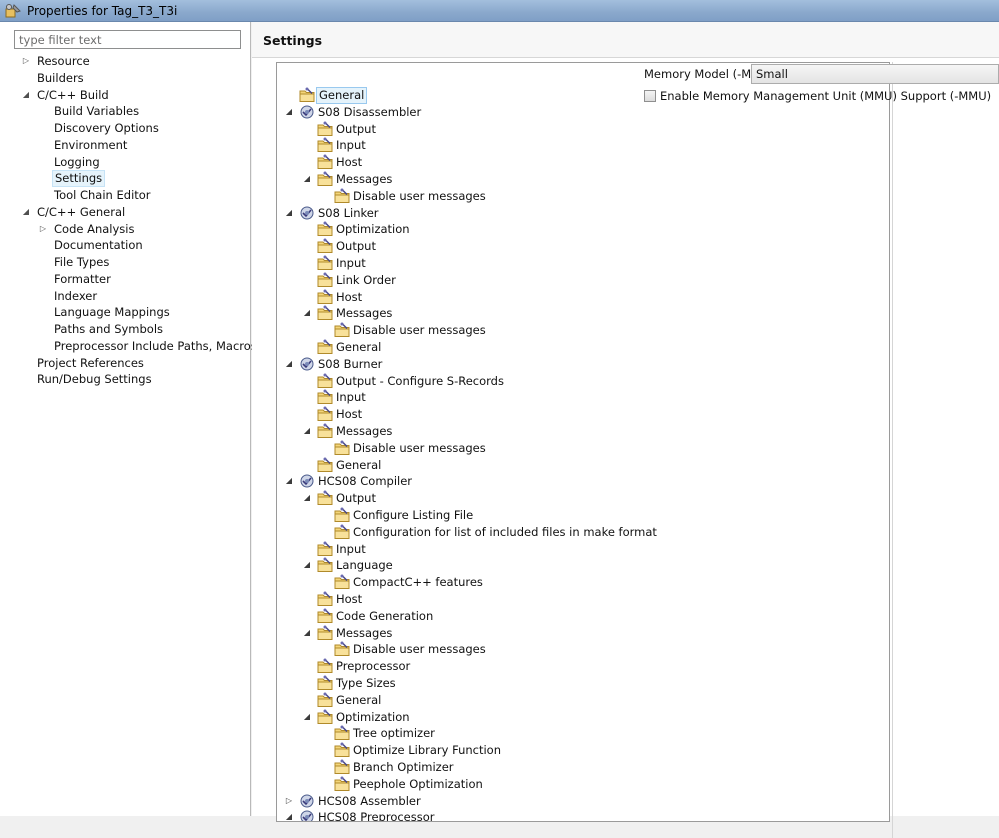 This screenshot has width=999, height=838. Describe the element at coordinates (583, 364) in the screenshot. I see `tree-item-s08-burner: ◢ S08 Burner` at that location.